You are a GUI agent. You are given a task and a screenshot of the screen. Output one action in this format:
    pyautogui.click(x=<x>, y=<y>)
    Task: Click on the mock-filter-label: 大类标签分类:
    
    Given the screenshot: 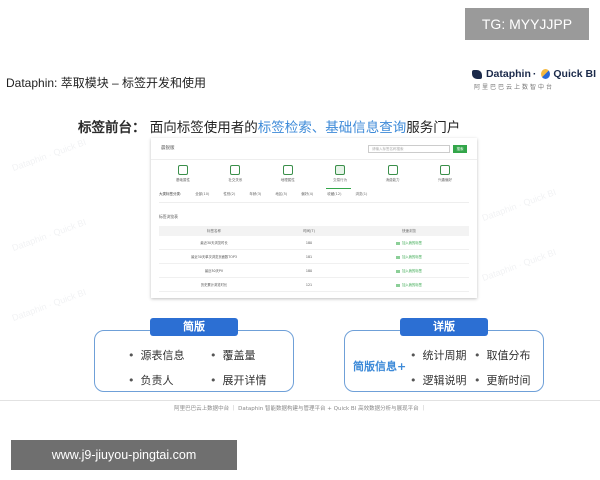 What is the action you would take?
    pyautogui.click(x=170, y=194)
    